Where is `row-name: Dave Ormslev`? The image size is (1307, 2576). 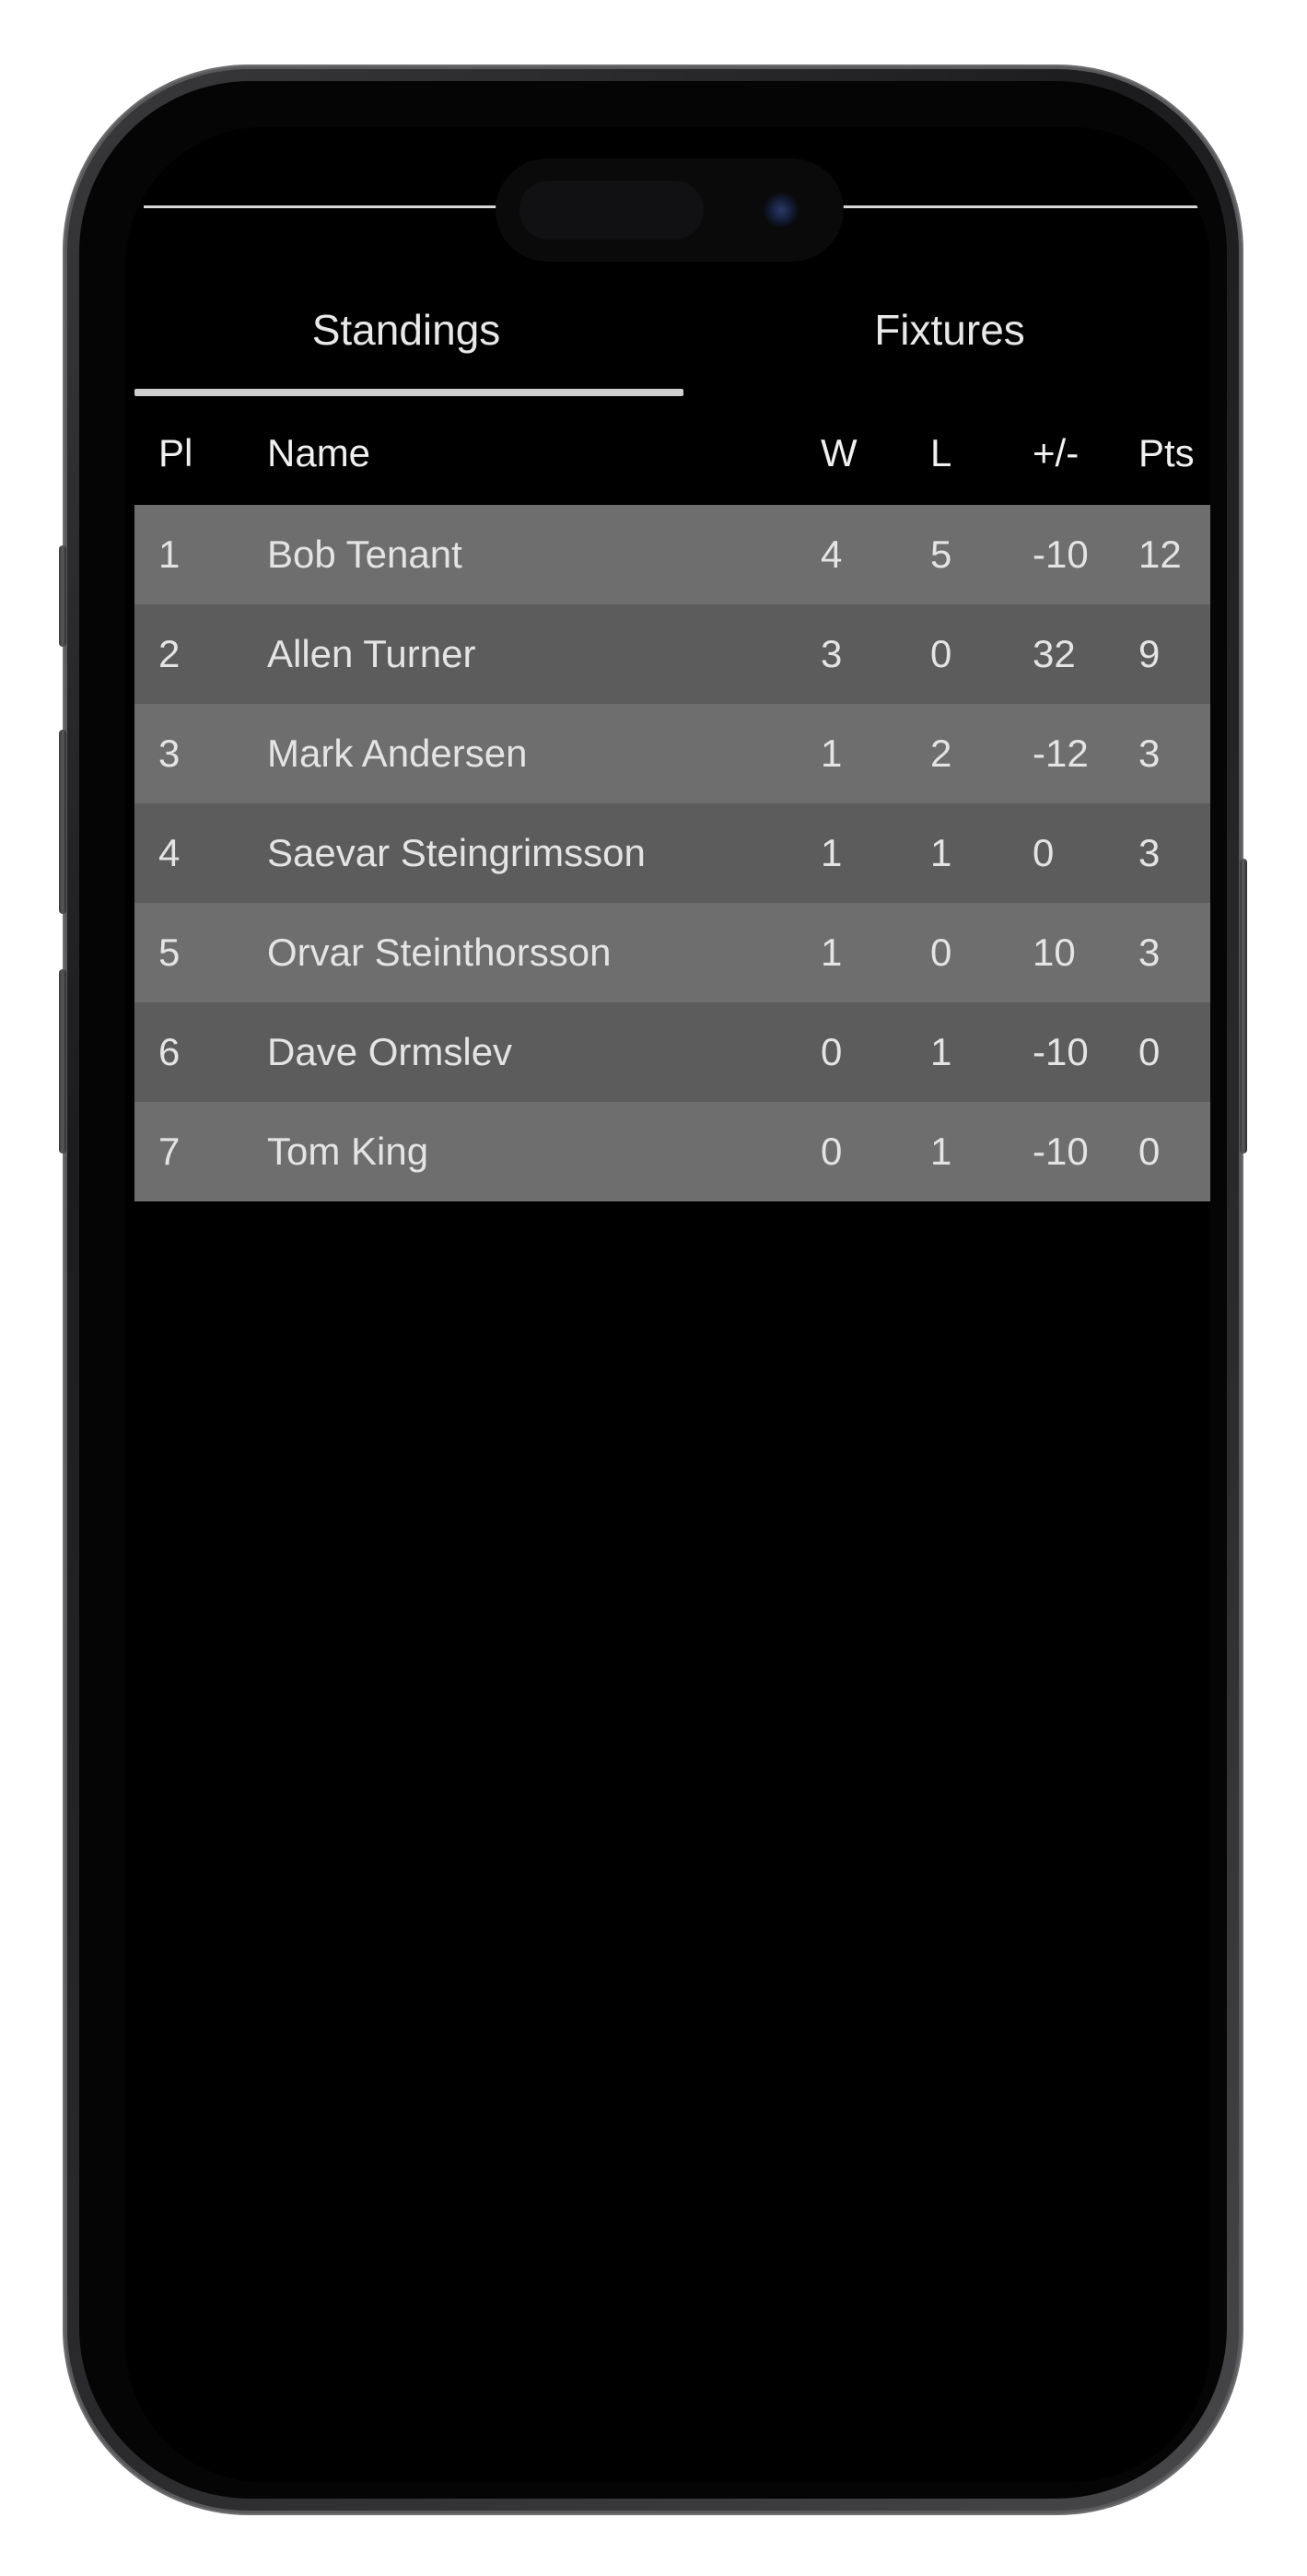
row-name: Dave Ormslev is located at coordinates (390, 1051).